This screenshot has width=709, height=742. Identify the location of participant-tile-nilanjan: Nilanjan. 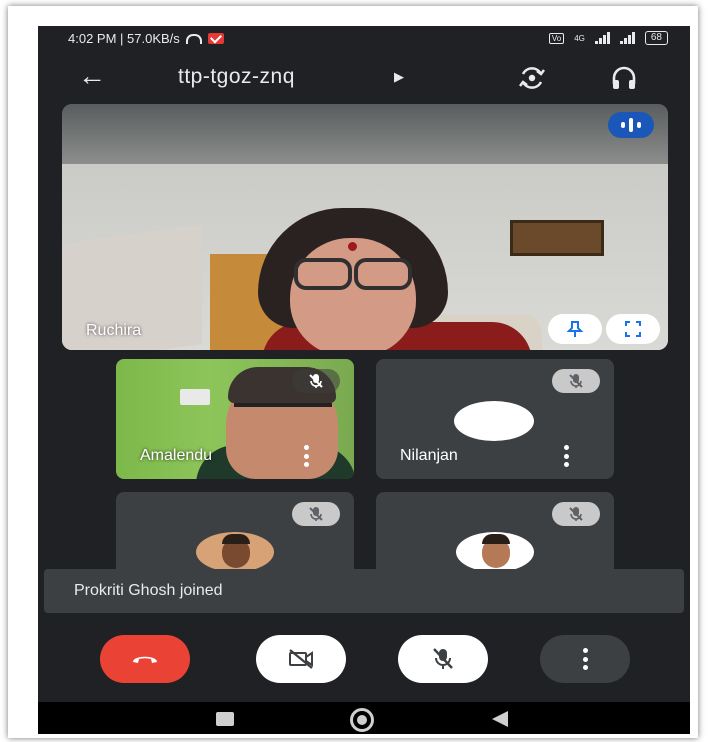
(495, 419).